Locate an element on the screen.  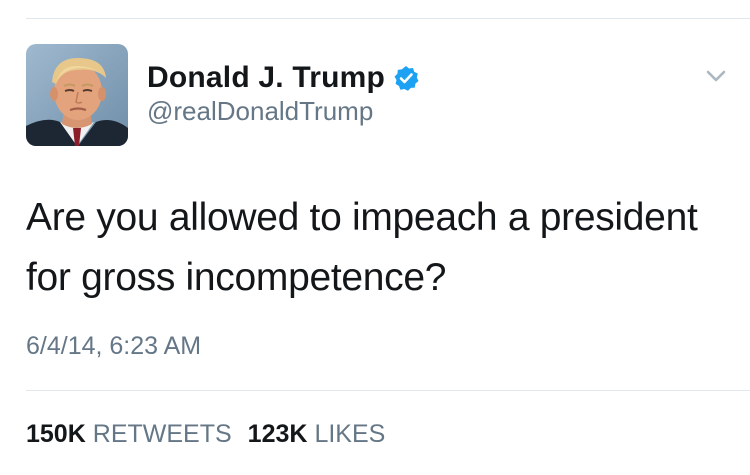
tweet-timestamp: 6/4/14, 6:23 AM is located at coordinates (113, 346).